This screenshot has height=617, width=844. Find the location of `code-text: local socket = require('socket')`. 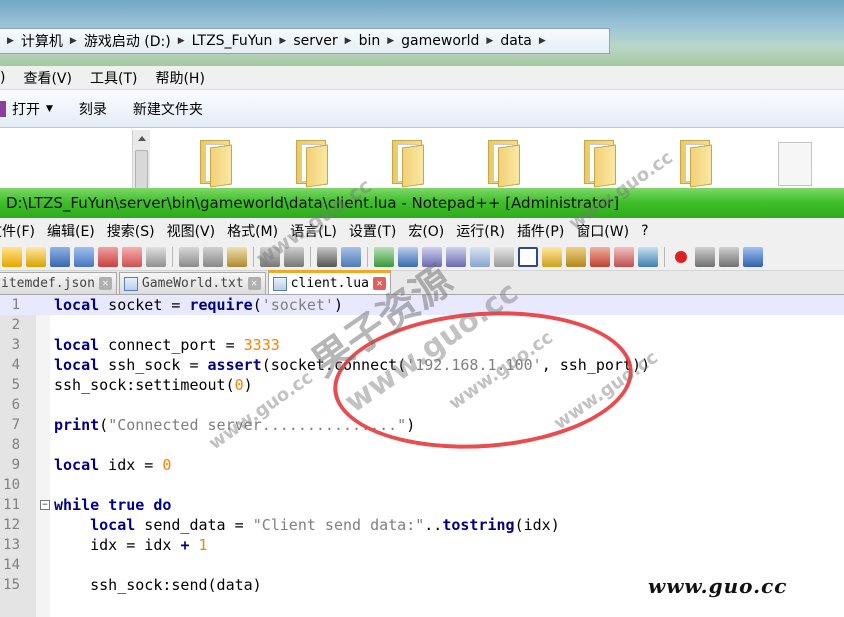

code-text: local socket = require('socket') is located at coordinates (198, 305).